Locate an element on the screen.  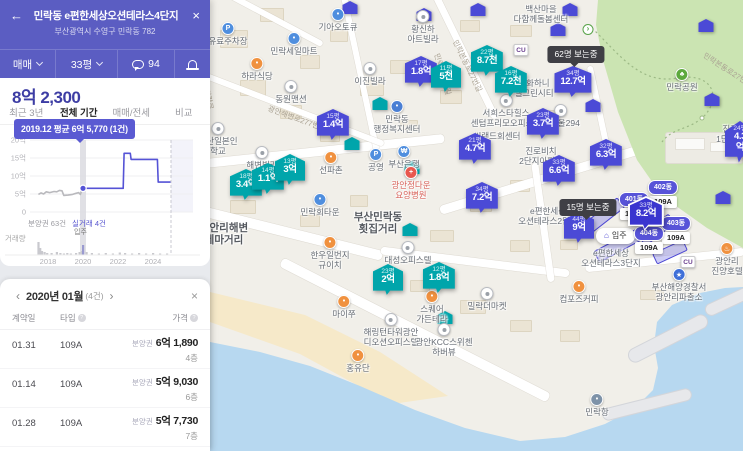
transaction-row: 01.28 109A 분양권 5억 7,730 7층 is located at coordinates (105, 427).